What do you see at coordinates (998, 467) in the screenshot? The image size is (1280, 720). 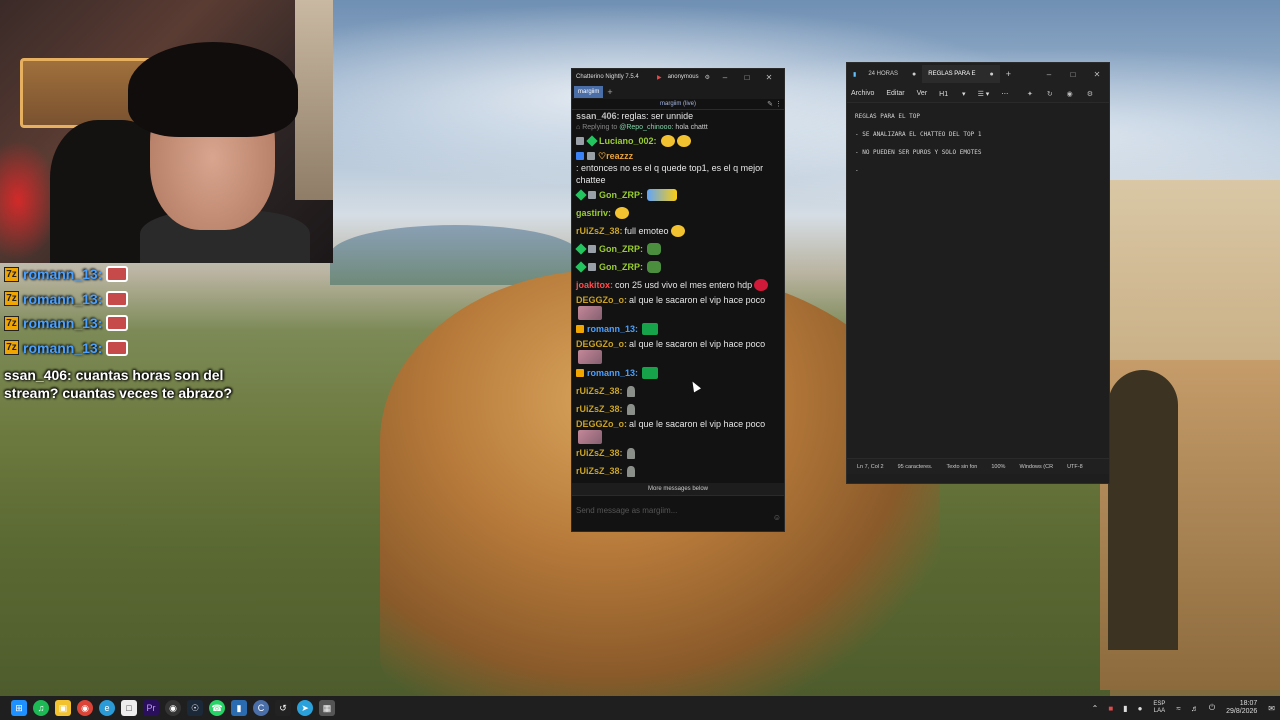 I see `zoom-level: 100%` at bounding box center [998, 467].